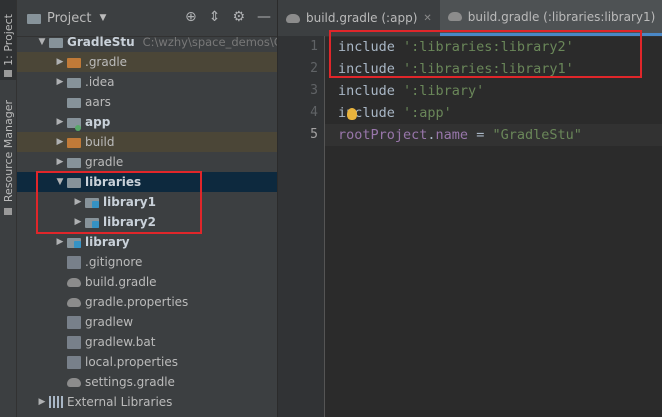 This screenshot has height=417, width=662. What do you see at coordinates (147, 142) in the screenshot?
I see `tree-item-build: ▶ build` at bounding box center [147, 142].